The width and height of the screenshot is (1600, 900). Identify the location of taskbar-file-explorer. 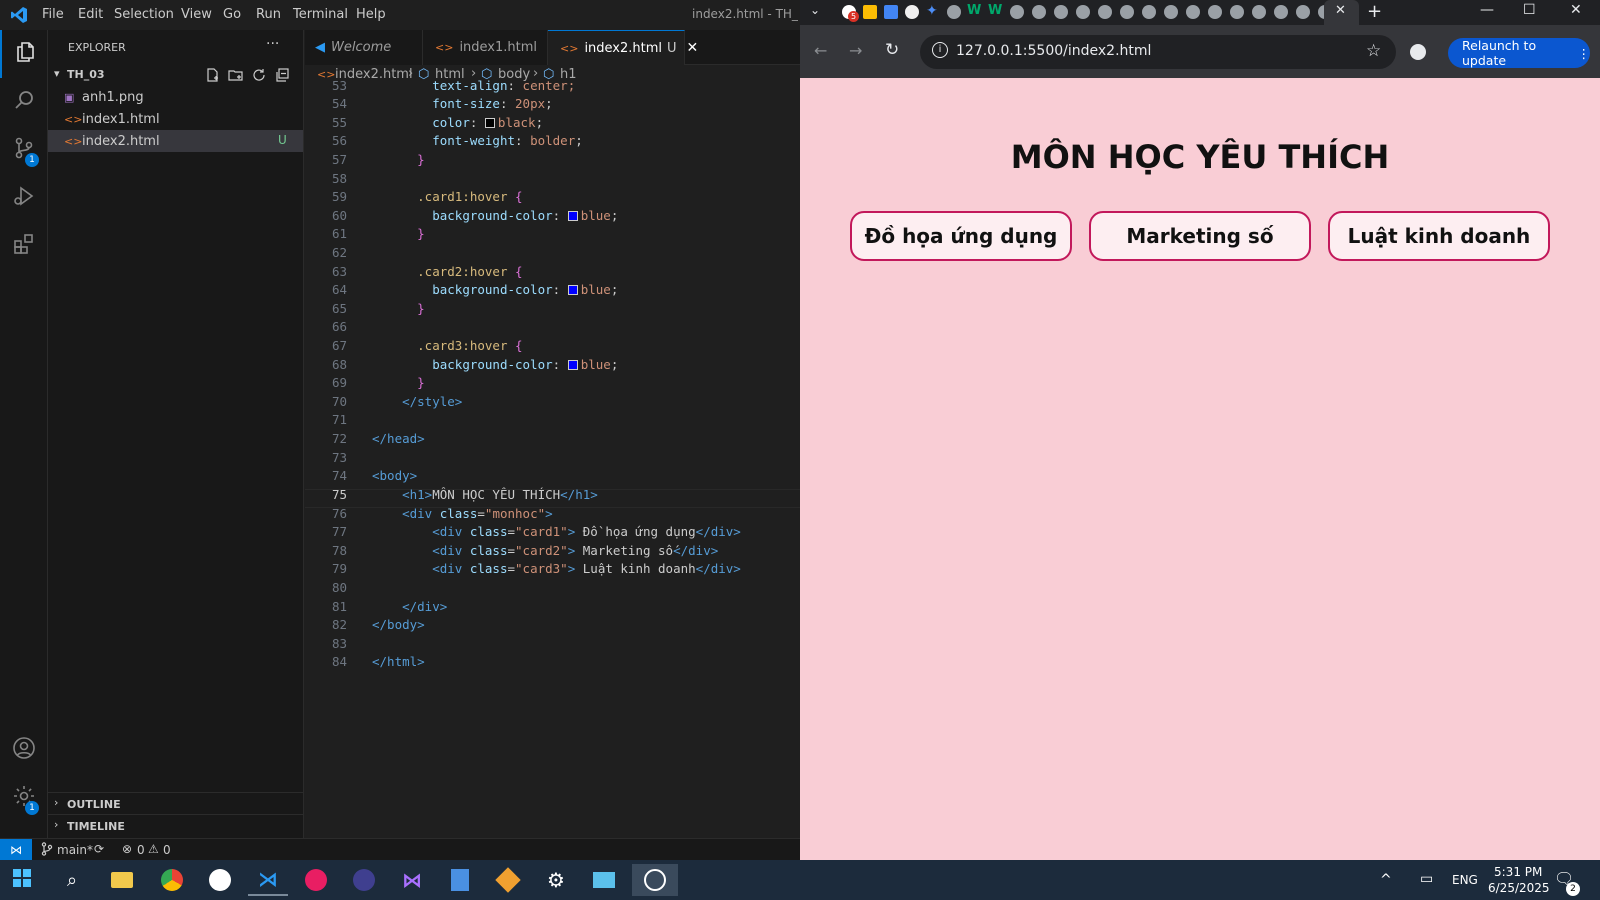
(122, 880).